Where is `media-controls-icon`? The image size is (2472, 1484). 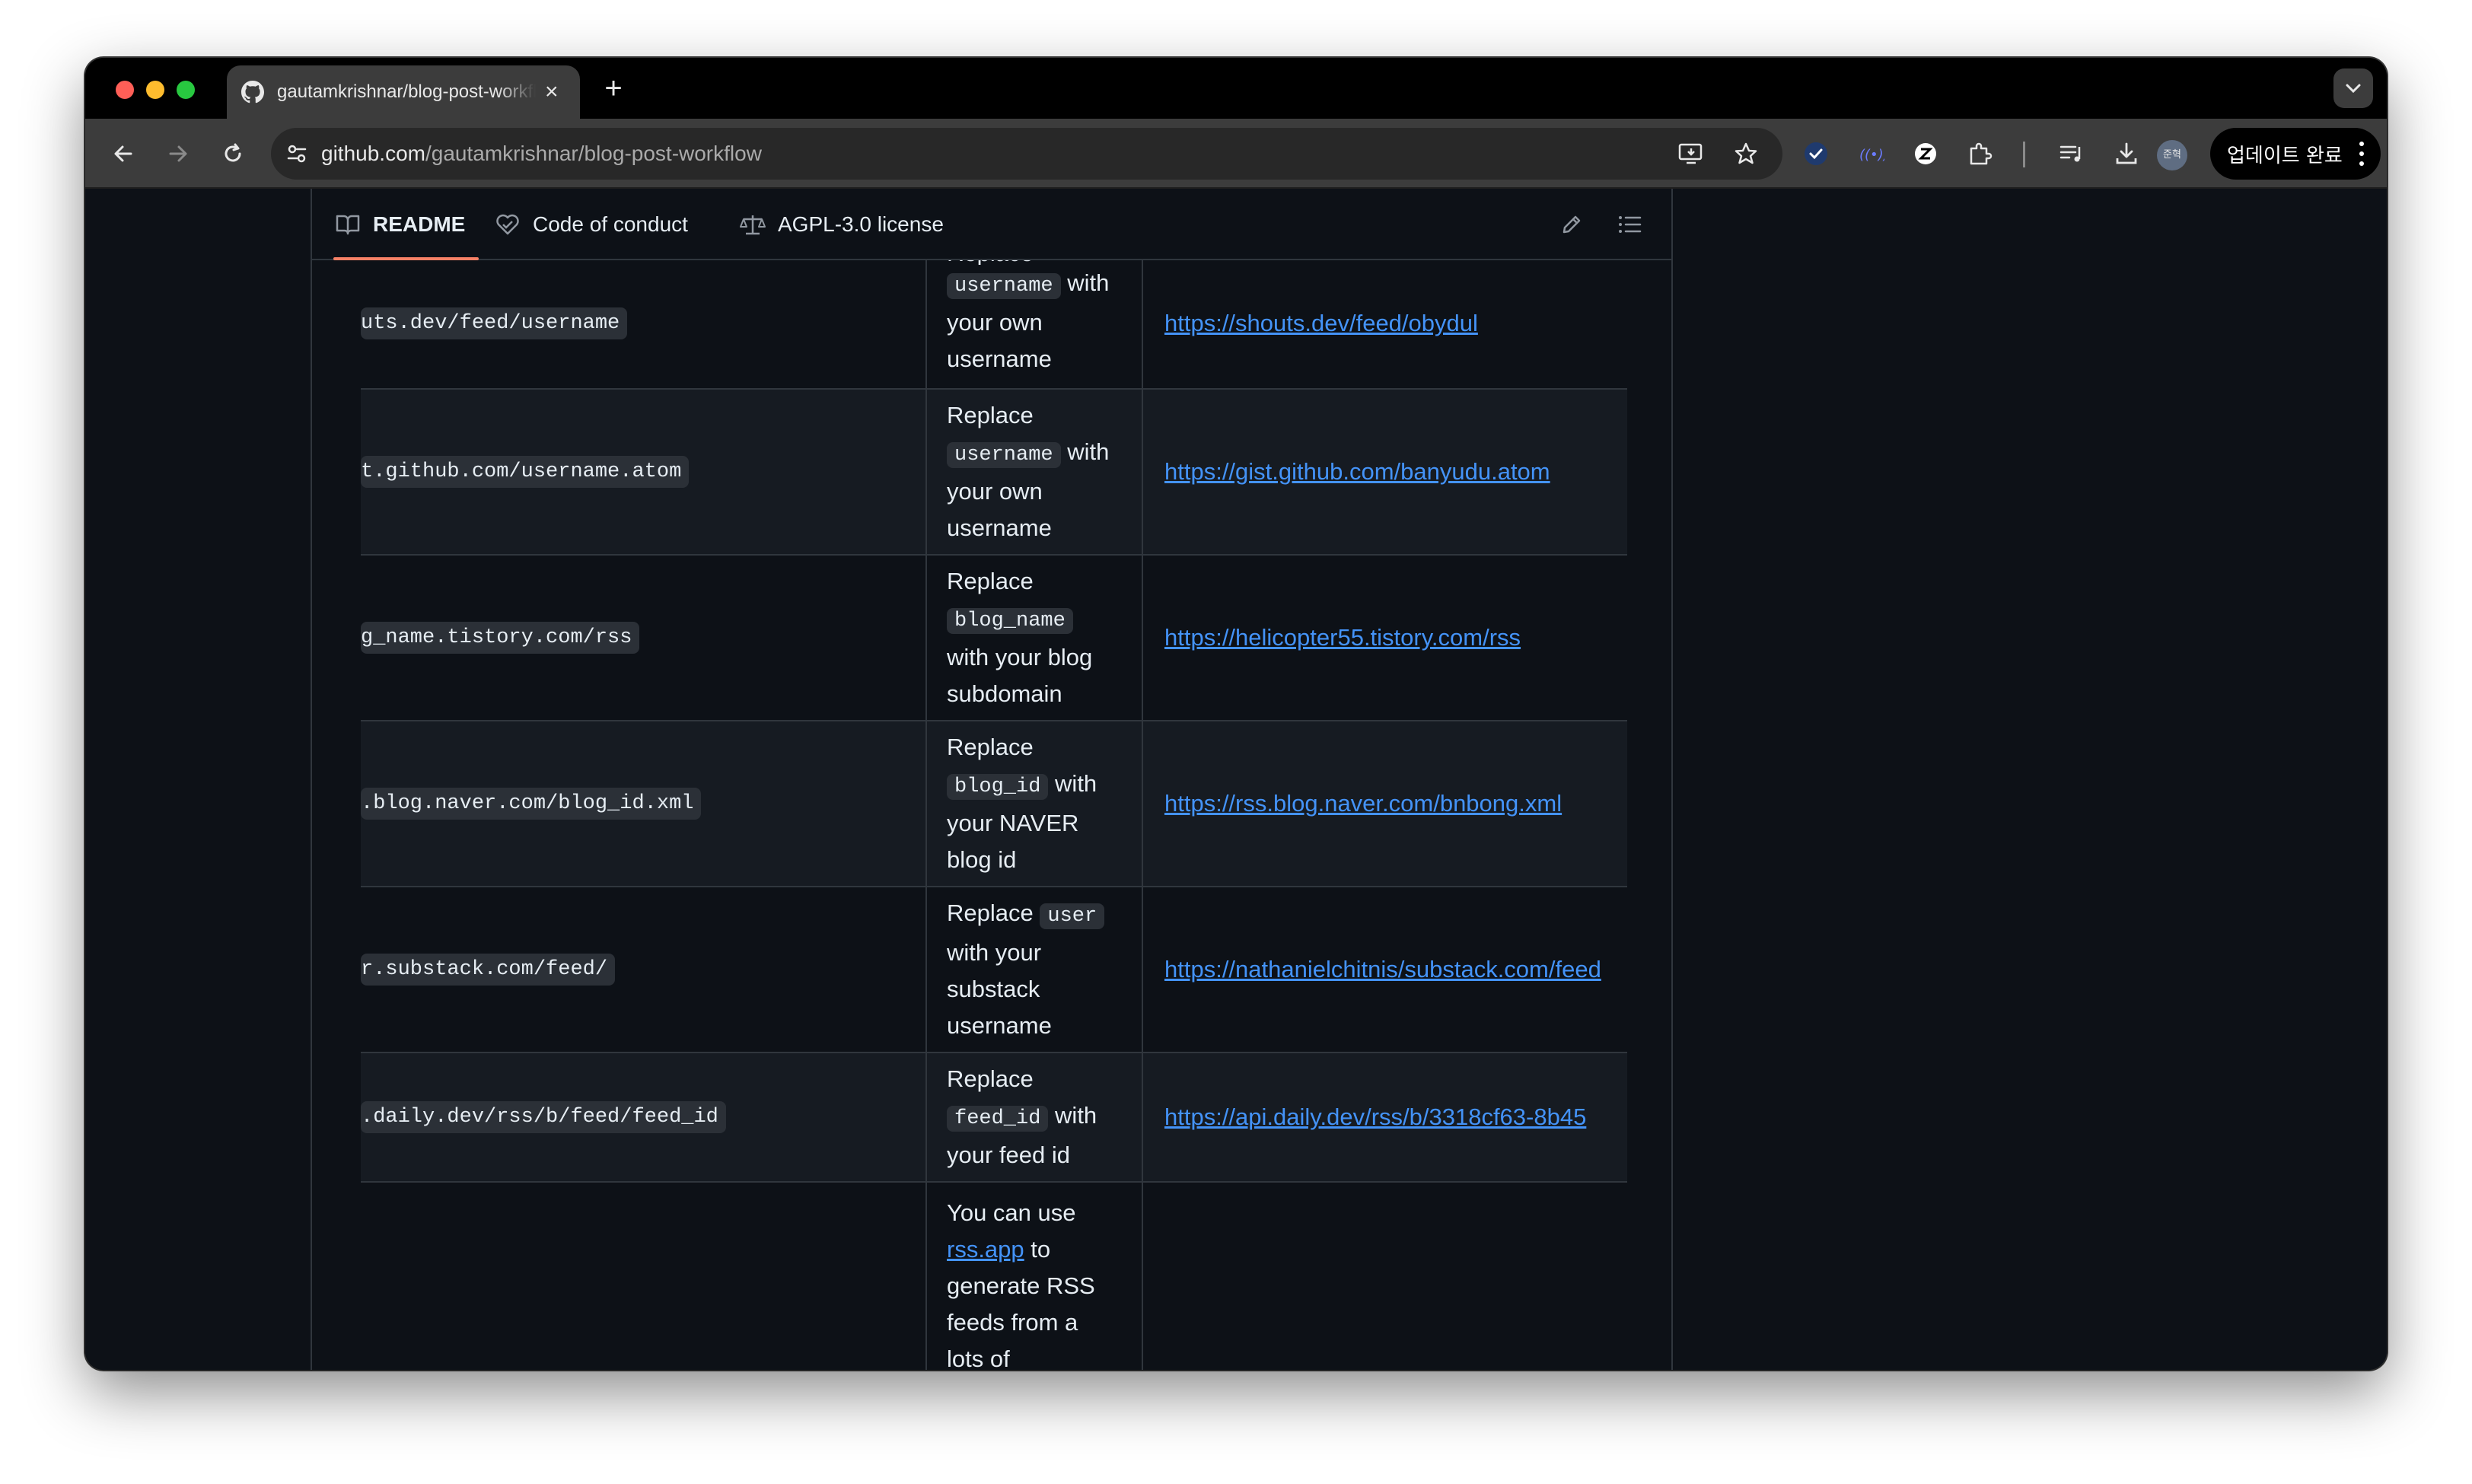 media-controls-icon is located at coordinates (2071, 154).